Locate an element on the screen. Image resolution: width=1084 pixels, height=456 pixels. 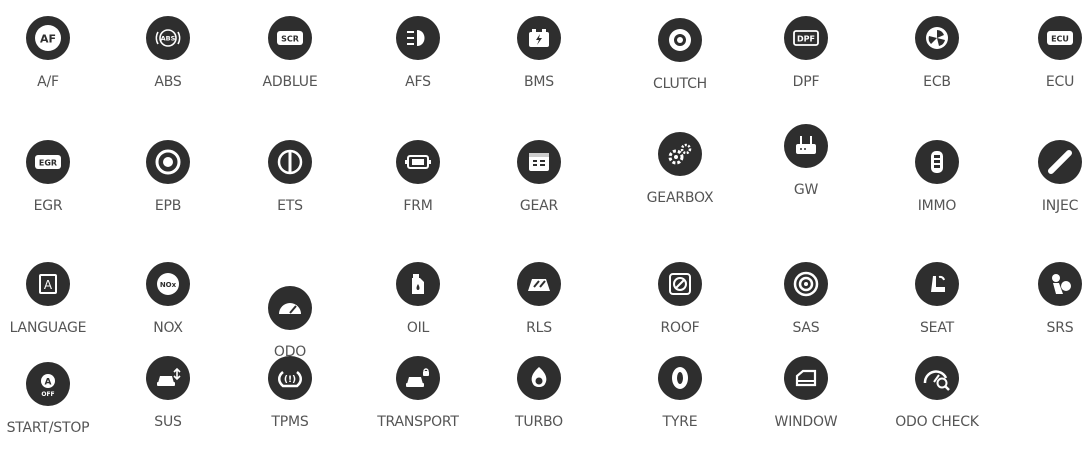
function-label: EGR is located at coordinates (48, 206).